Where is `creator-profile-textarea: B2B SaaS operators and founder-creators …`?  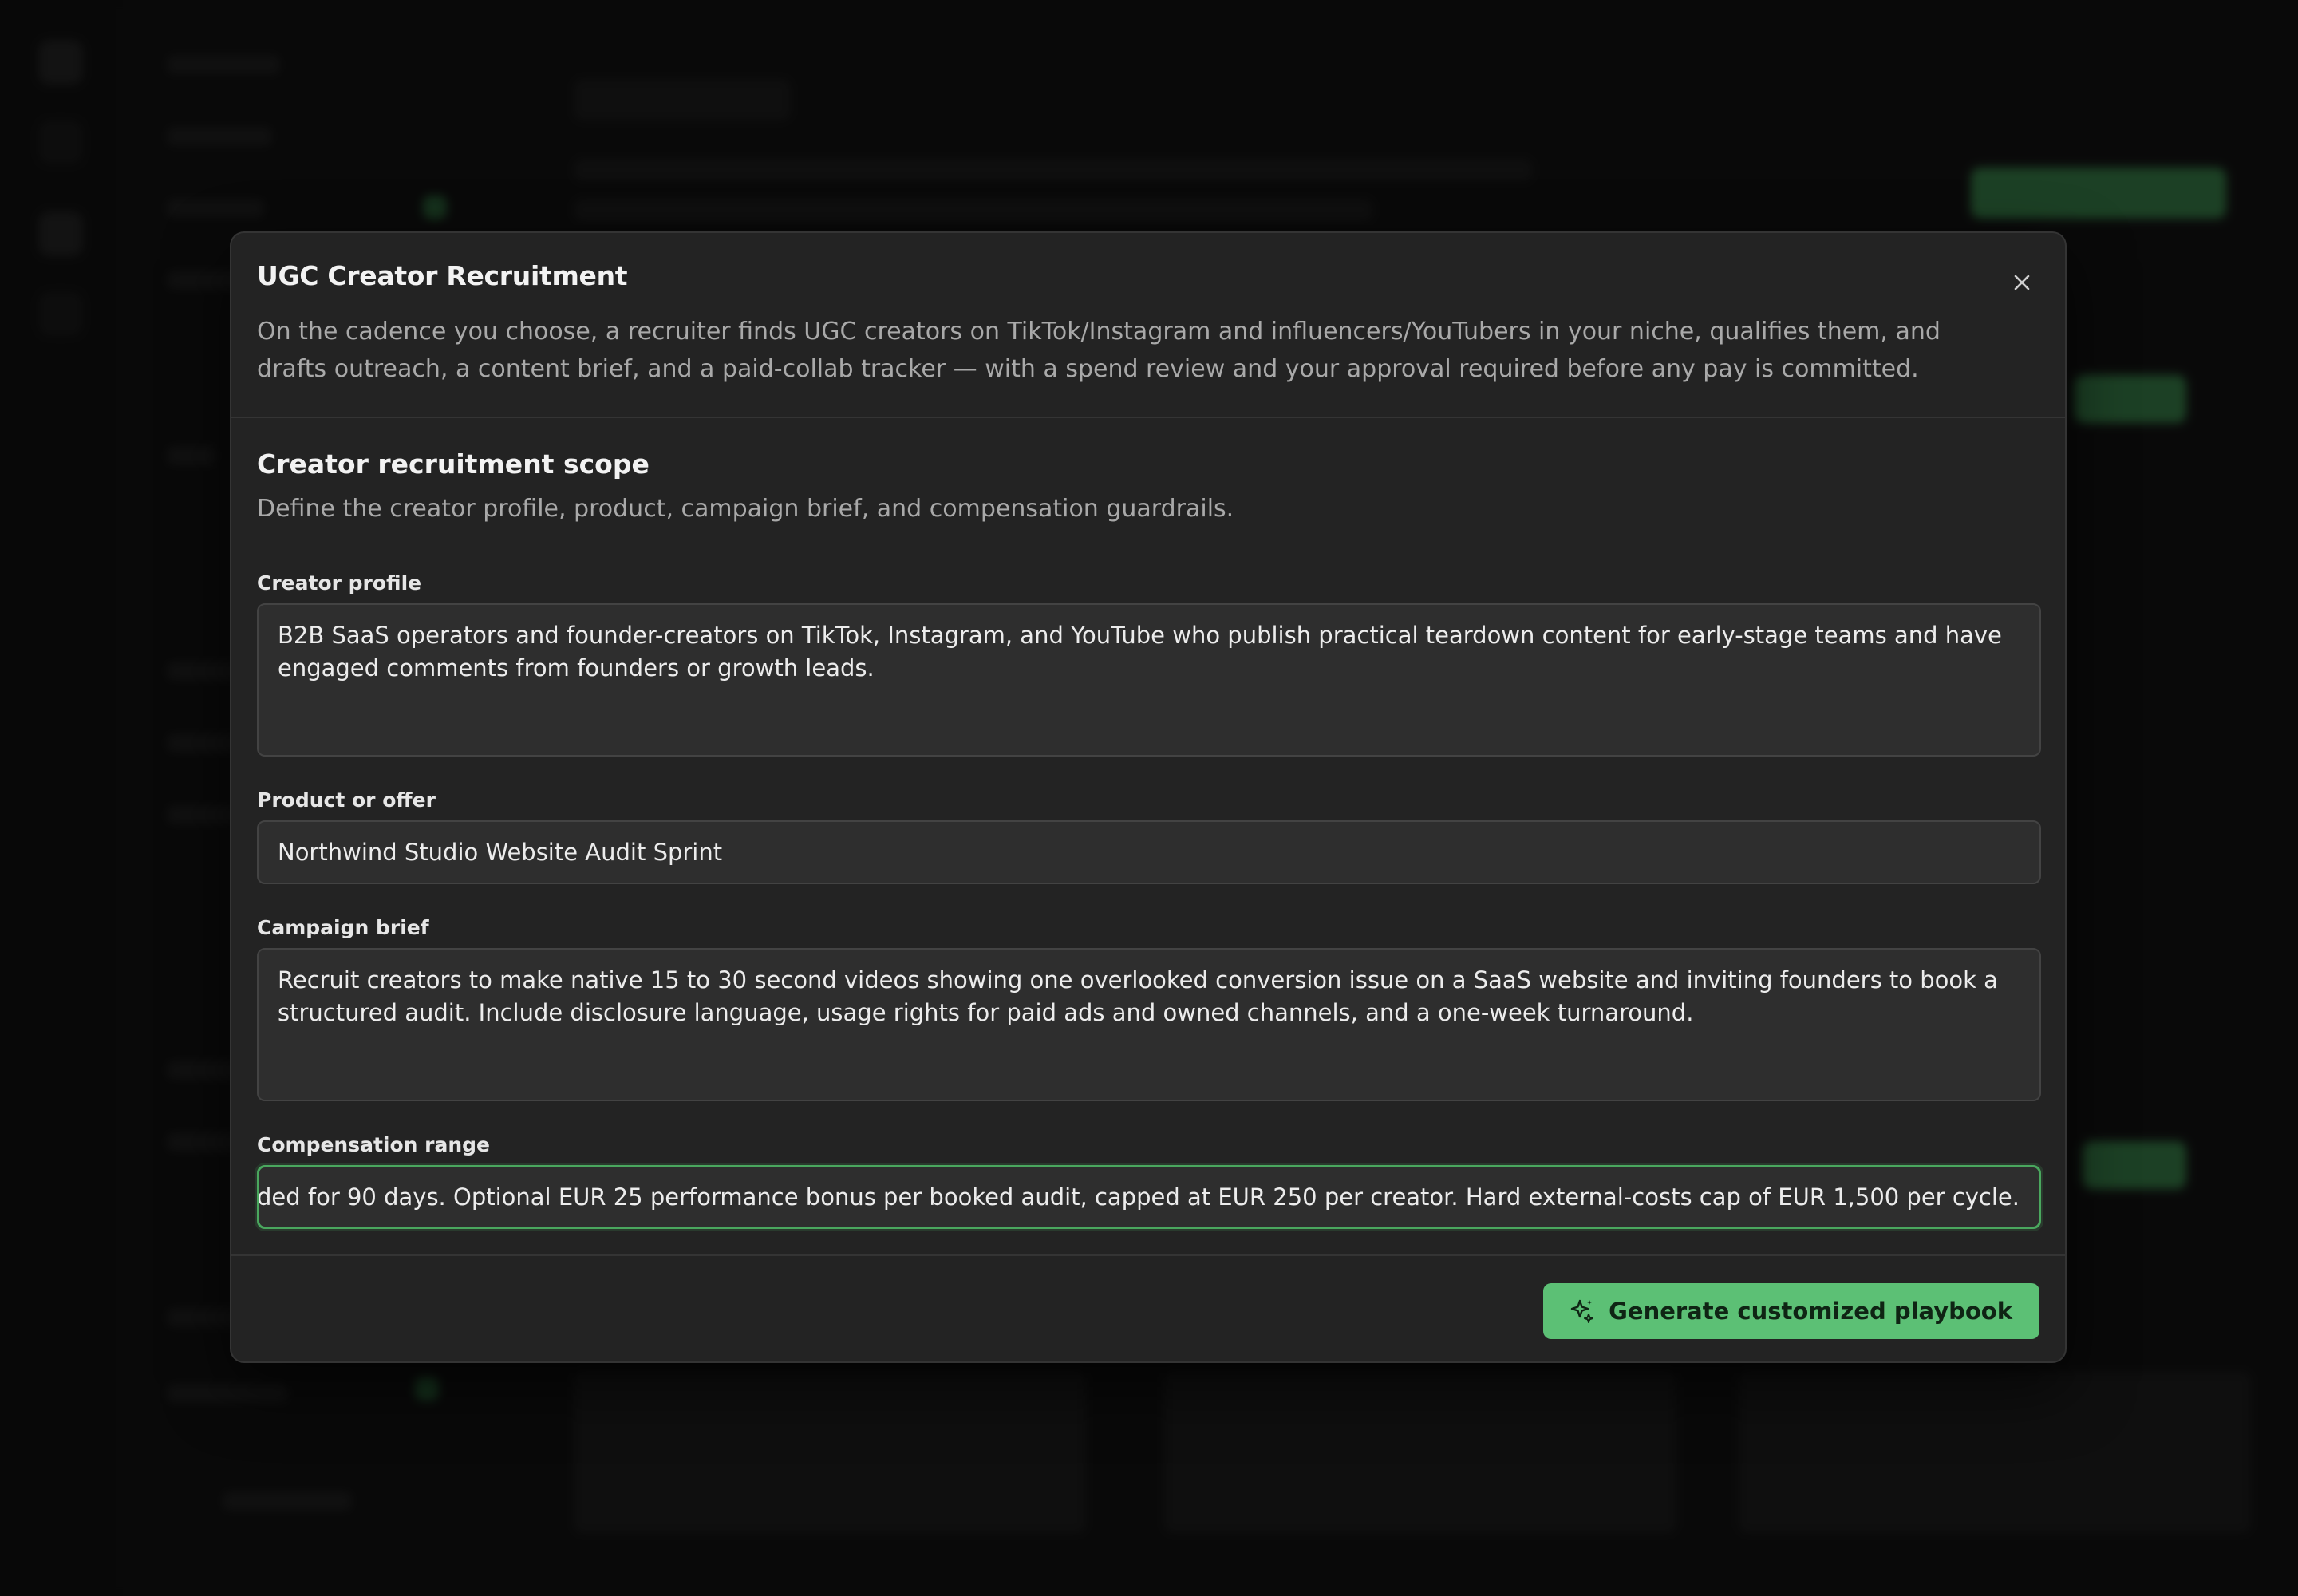
creator-profile-textarea: B2B SaaS operators and founder-creators … is located at coordinates (1149, 680).